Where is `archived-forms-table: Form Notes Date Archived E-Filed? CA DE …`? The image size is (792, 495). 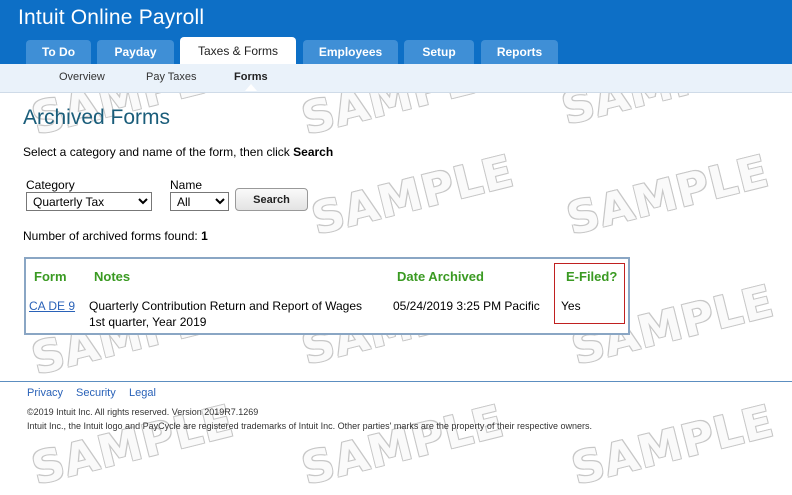
archived-forms-table: Form Notes Date Archived E-Filed? CA DE … is located at coordinates (327, 296).